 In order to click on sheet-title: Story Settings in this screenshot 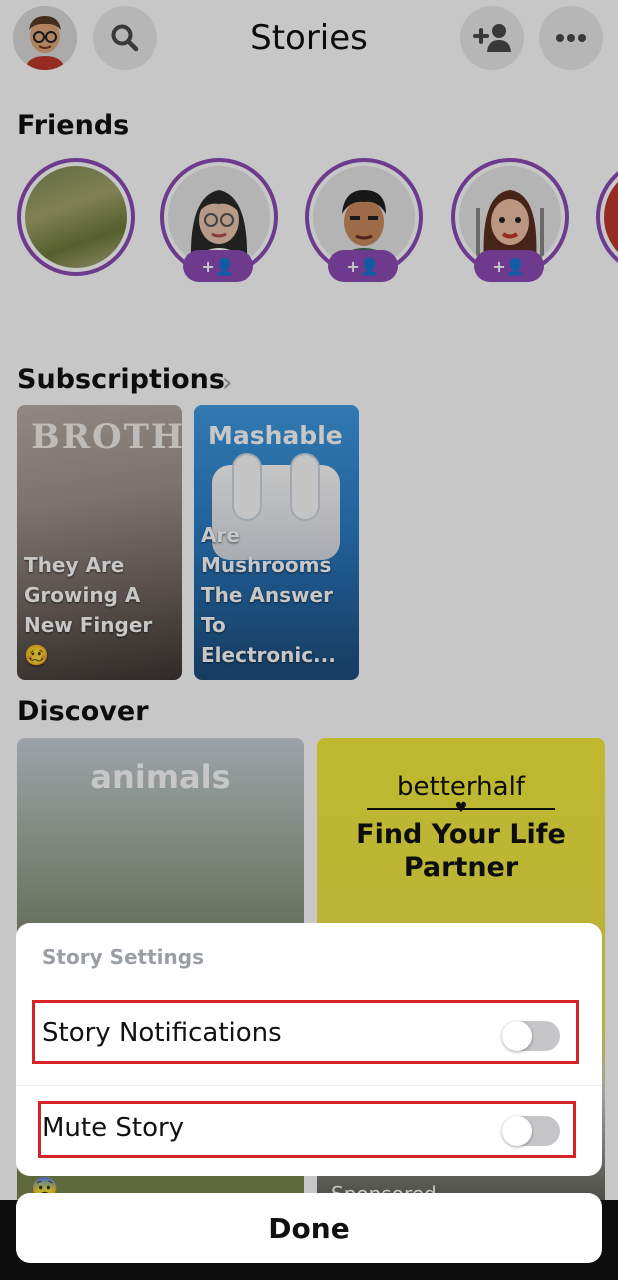, I will do `click(123, 957)`.